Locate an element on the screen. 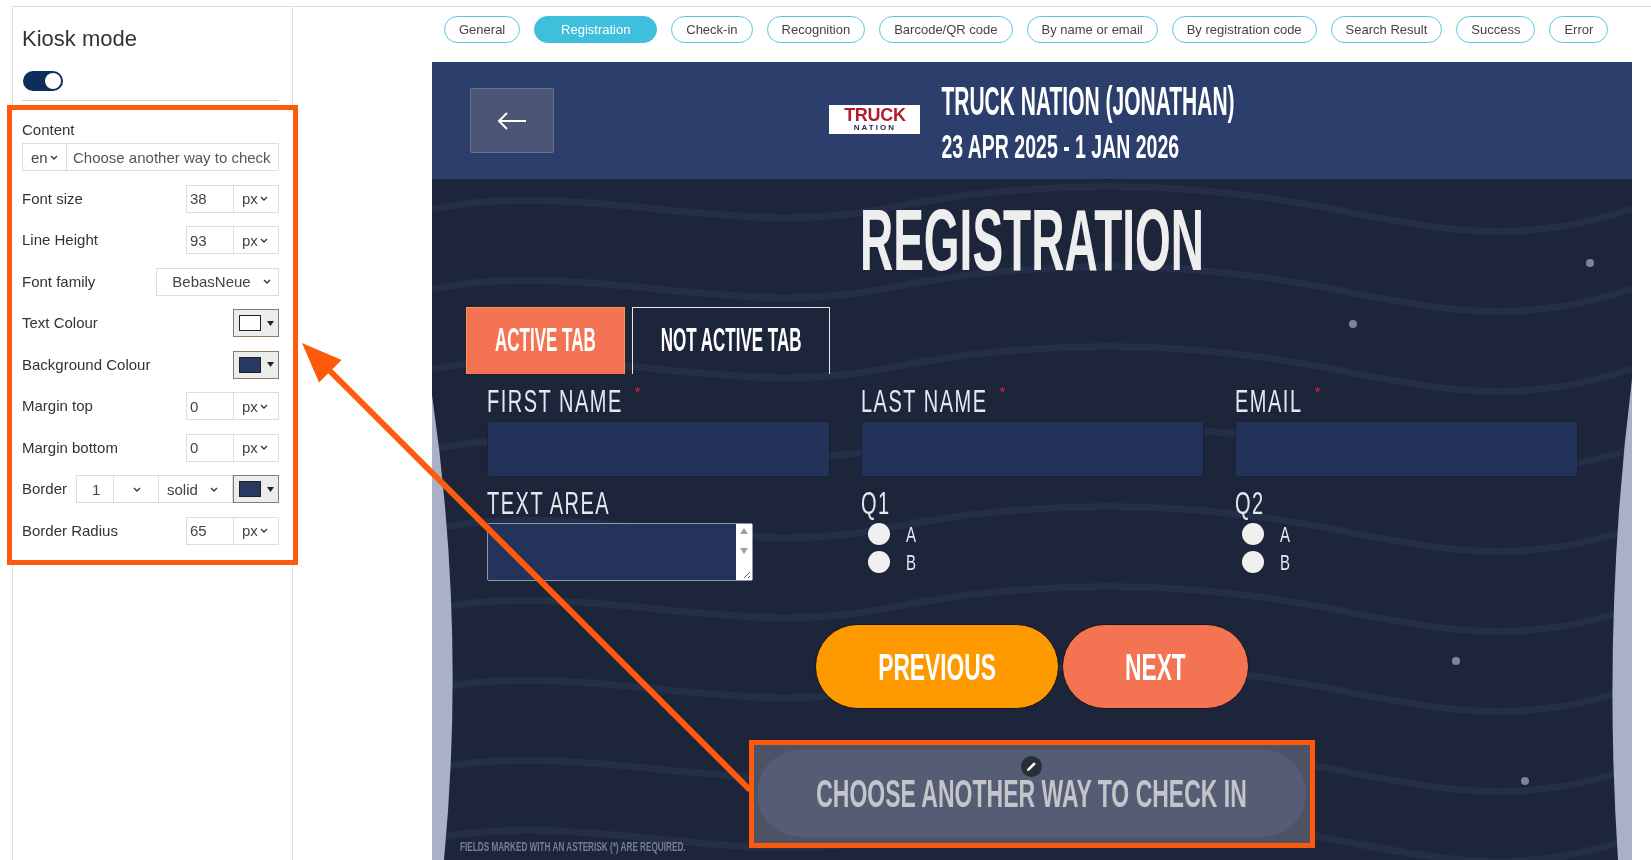 This screenshot has width=1651, height=860. setting-label: Line Height is located at coordinates (60, 240).